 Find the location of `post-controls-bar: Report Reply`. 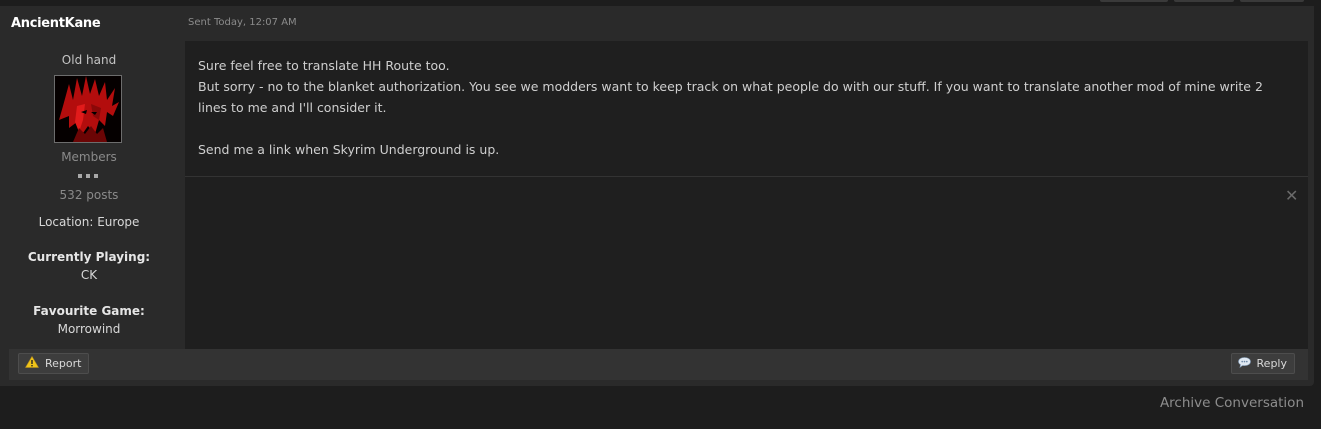

post-controls-bar: Report Reply is located at coordinates (658, 364).